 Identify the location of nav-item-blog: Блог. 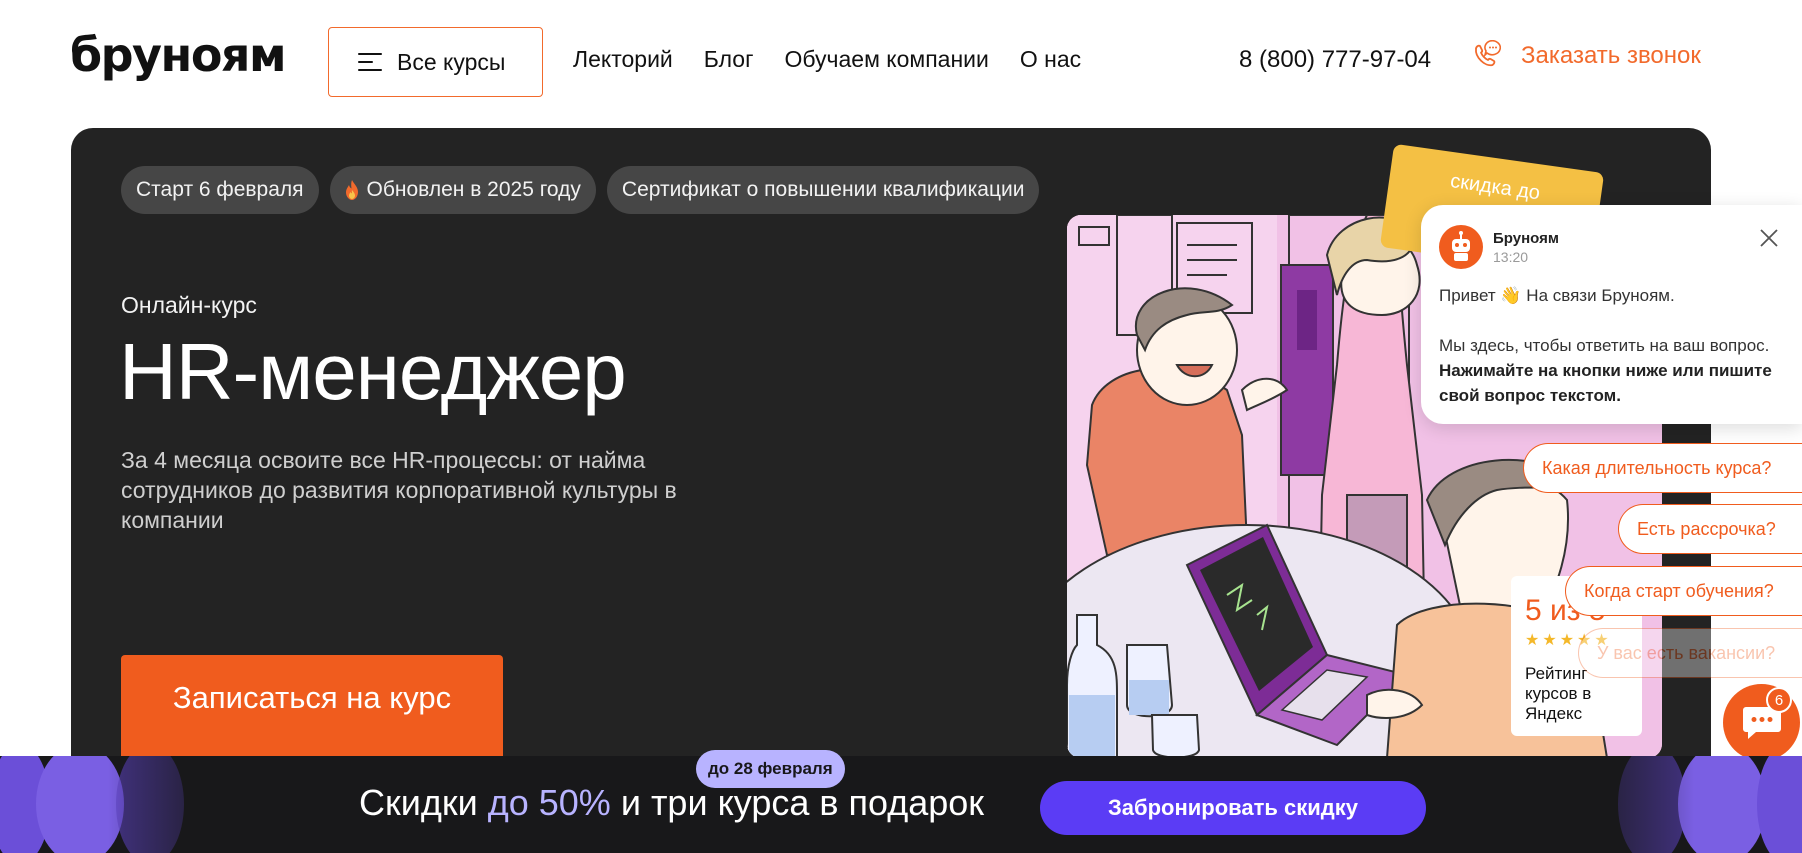
(729, 59).